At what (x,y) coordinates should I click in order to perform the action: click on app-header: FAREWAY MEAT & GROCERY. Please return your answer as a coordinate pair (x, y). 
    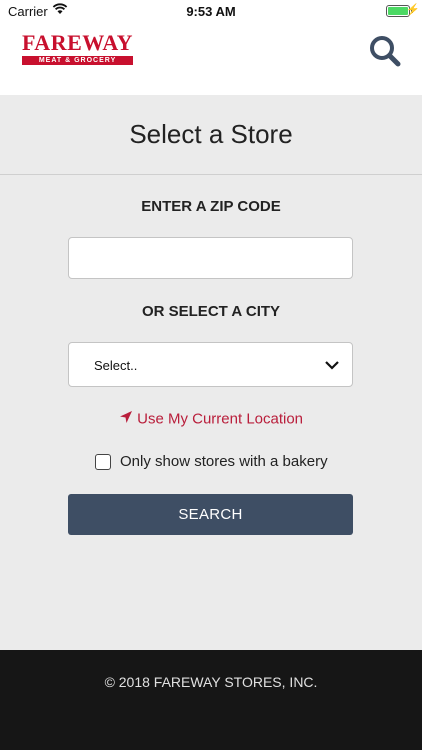
    Looking at the image, I should click on (211, 58).